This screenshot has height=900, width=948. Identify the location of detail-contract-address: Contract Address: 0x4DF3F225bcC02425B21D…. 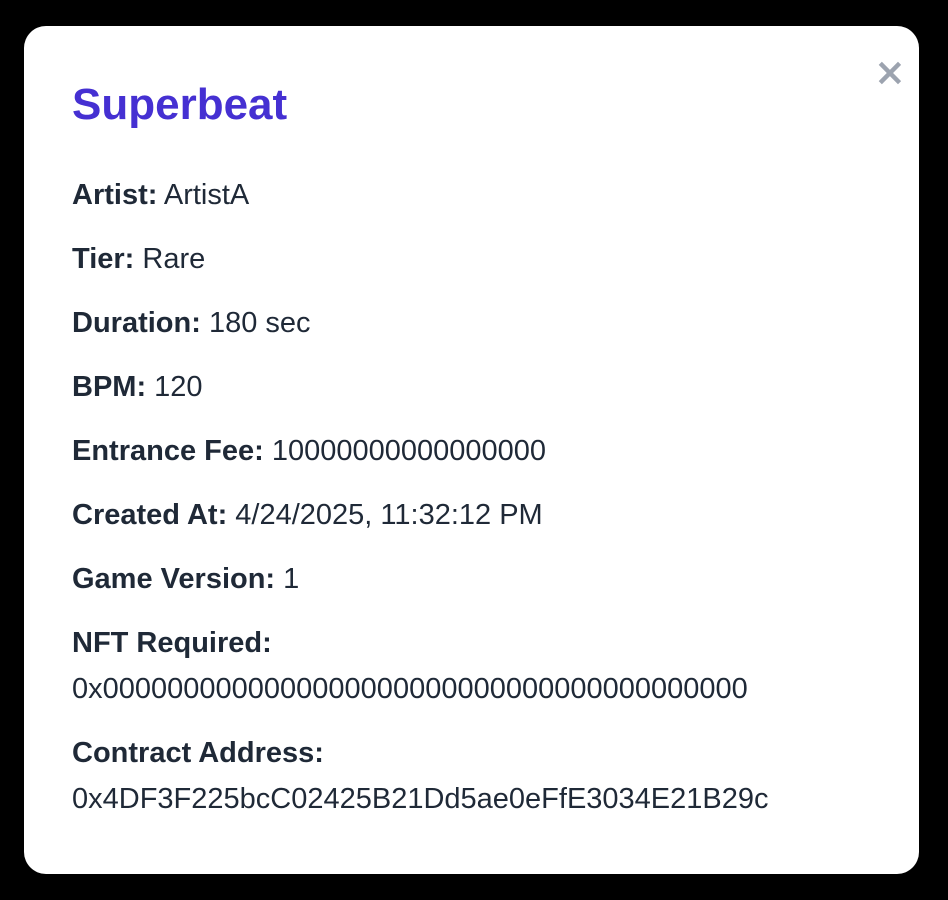
(482, 776).